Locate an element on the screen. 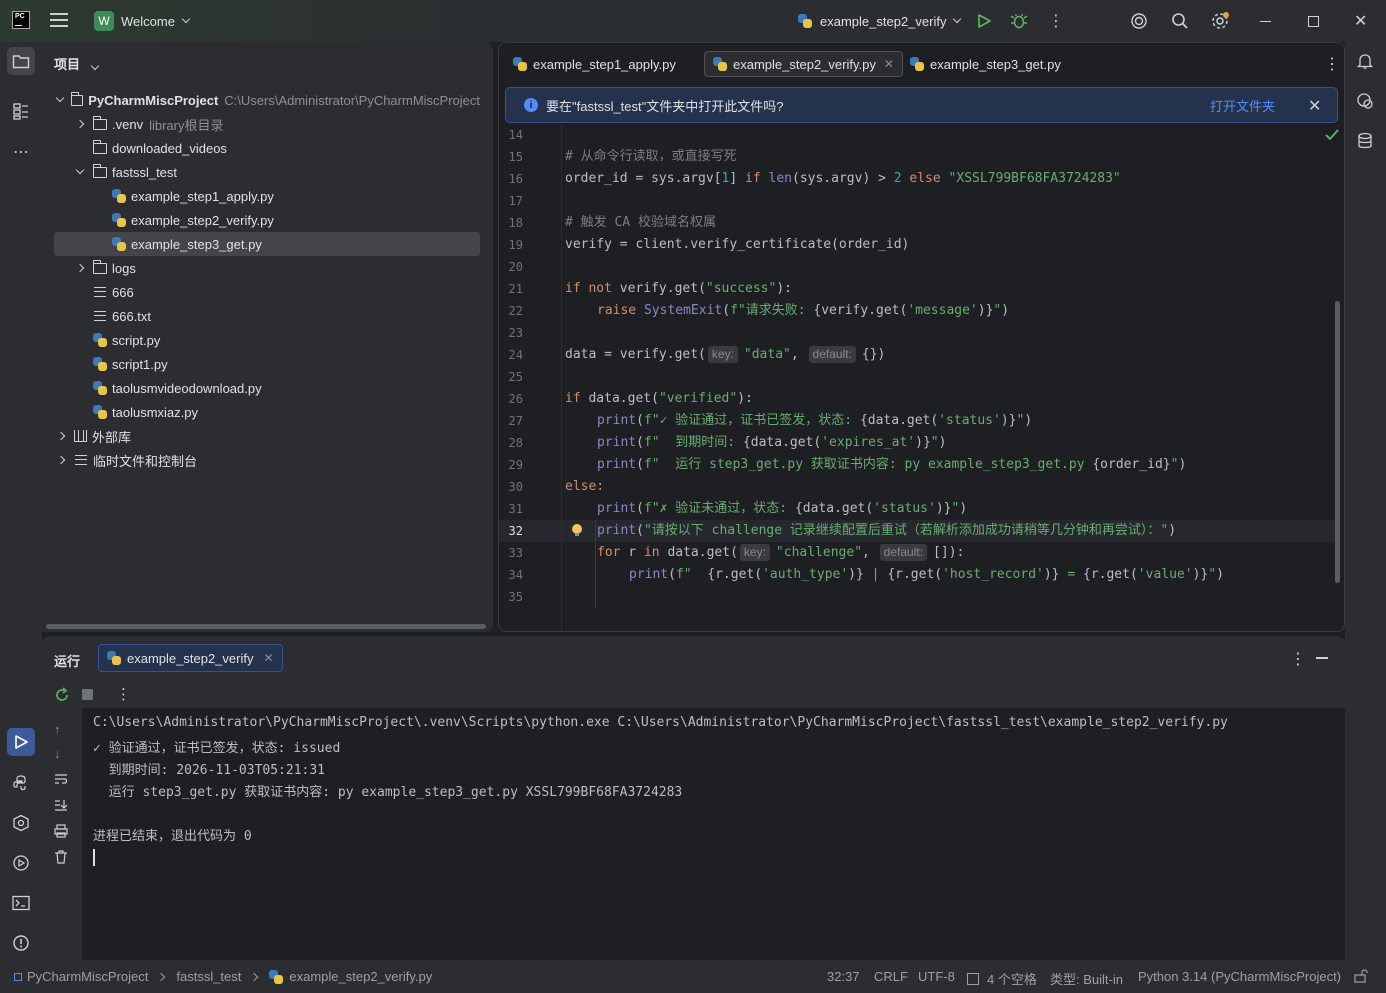 The height and width of the screenshot is (993, 1386). no-problems-check-icon is located at coordinates (1332, 135).